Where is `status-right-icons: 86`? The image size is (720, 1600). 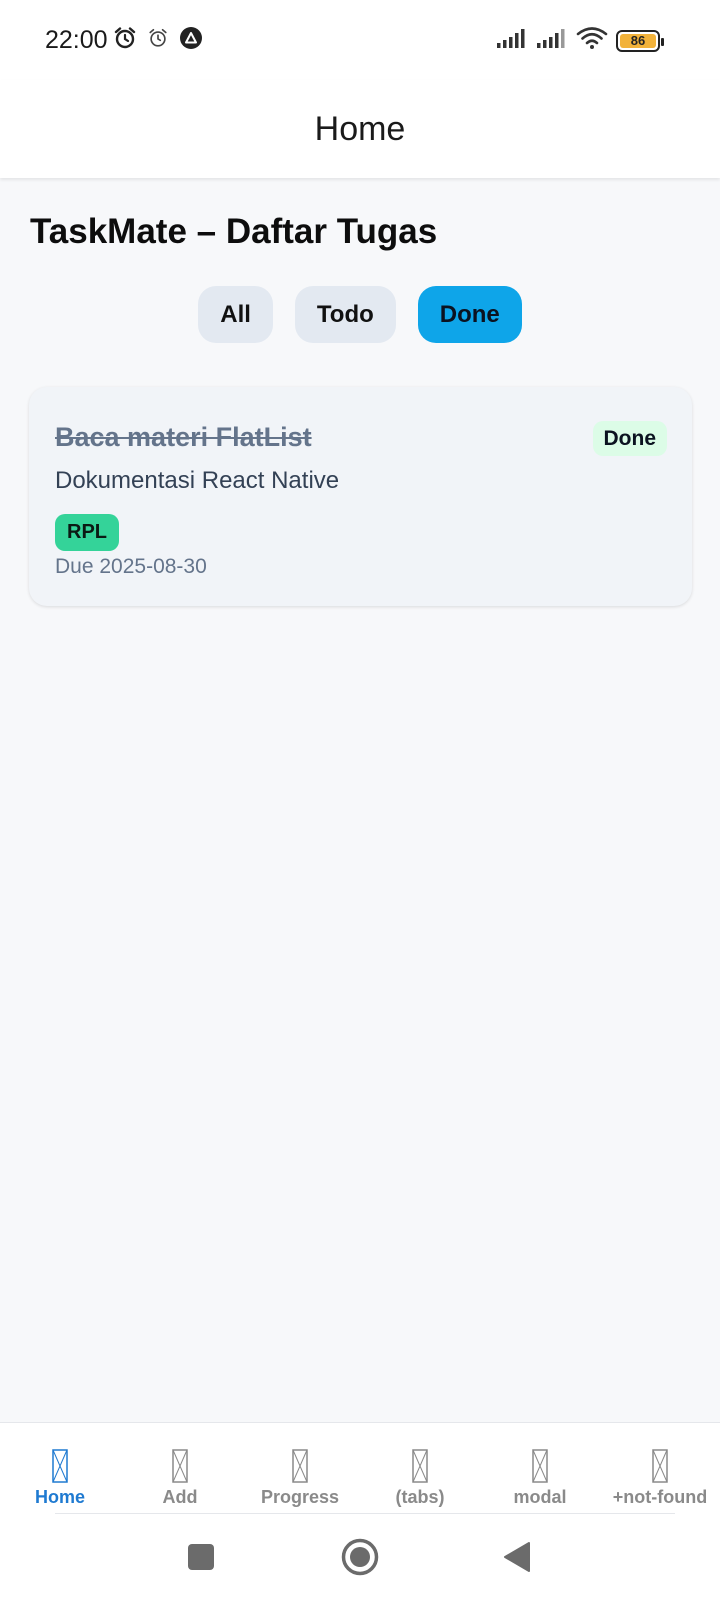 status-right-icons: 86 is located at coordinates (580, 40).